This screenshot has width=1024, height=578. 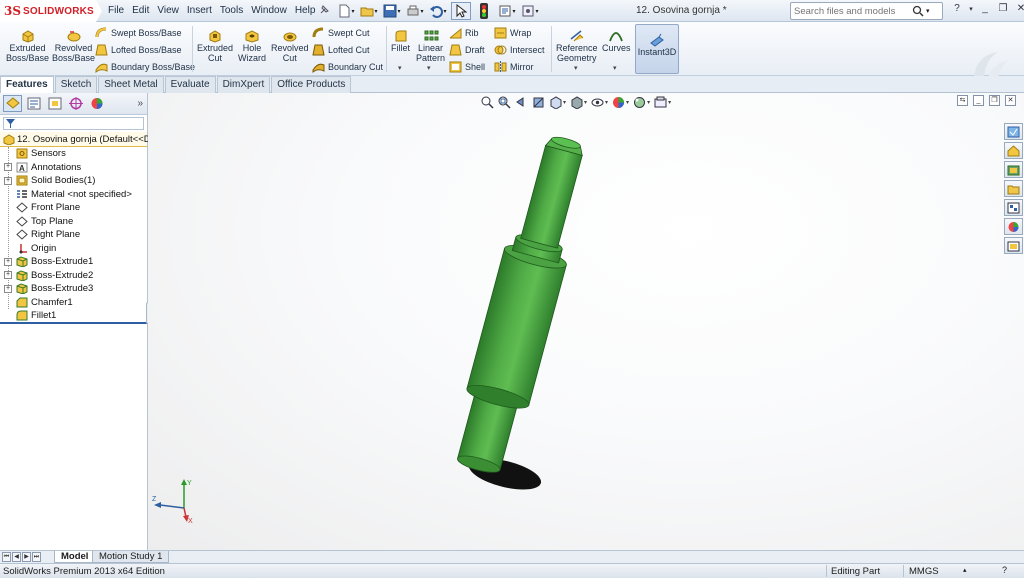 What do you see at coordinates (415, 11) in the screenshot?
I see `print-button: ▾` at bounding box center [415, 11].